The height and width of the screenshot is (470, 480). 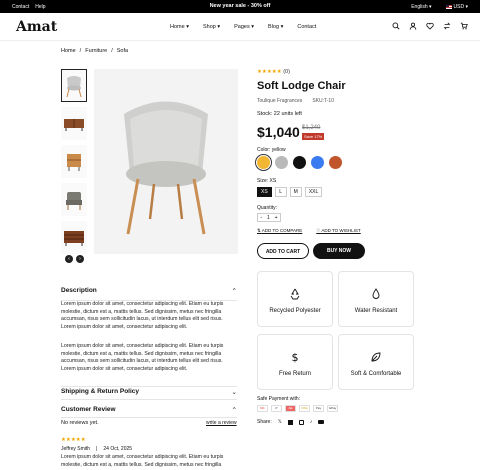 I want to click on feature-soft: Soft & Comfortable, so click(x=376, y=362).